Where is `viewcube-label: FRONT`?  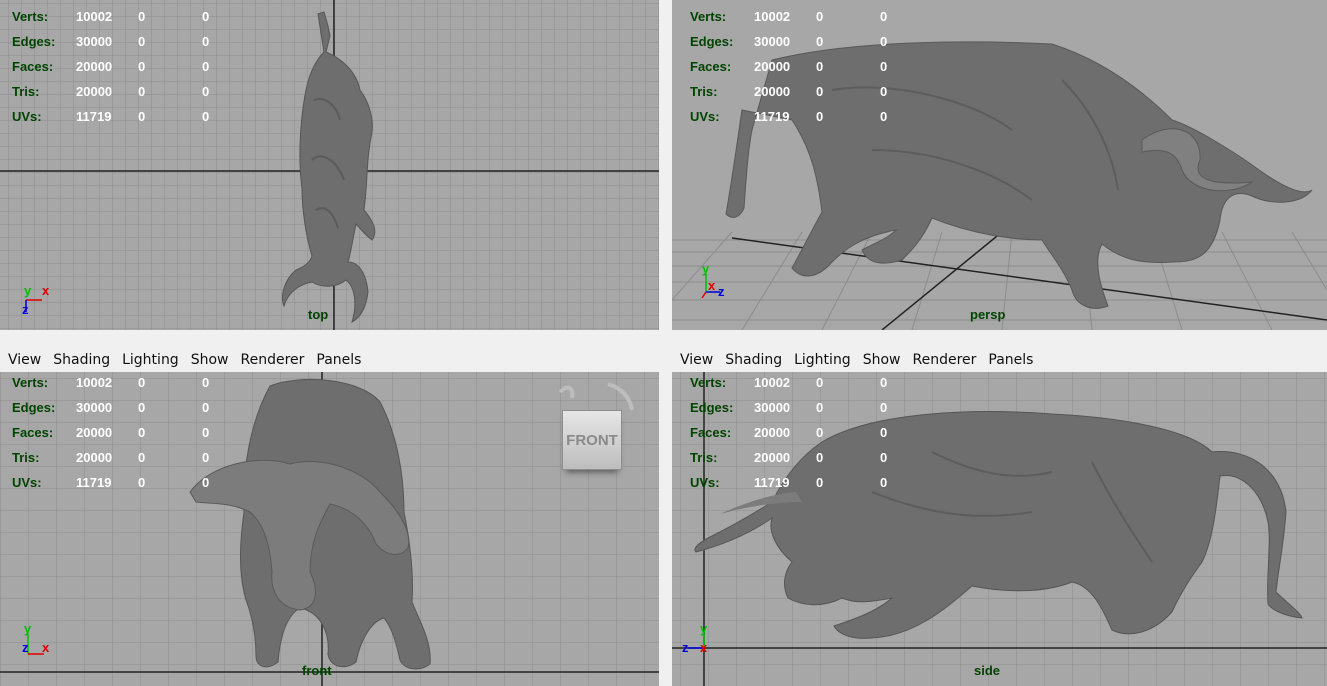 viewcube-label: FRONT is located at coordinates (592, 440).